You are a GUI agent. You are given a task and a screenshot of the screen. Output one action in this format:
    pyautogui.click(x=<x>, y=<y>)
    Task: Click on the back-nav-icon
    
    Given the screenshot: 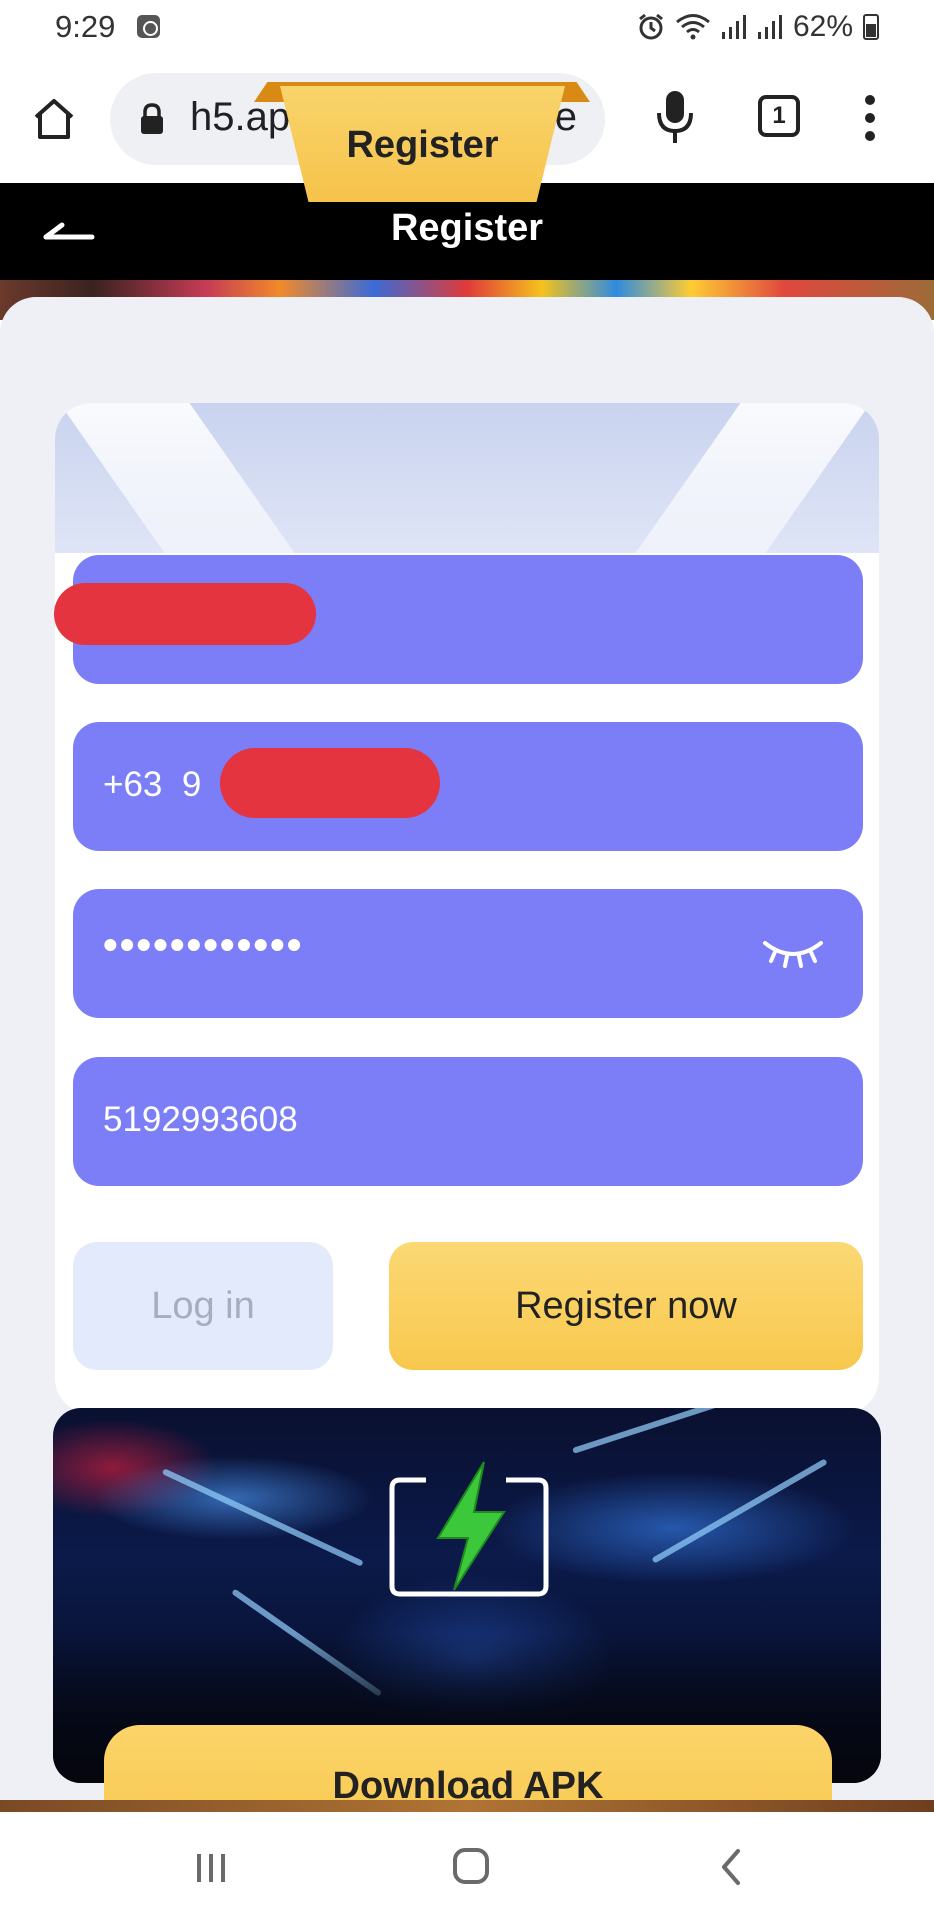 What is the action you would take?
    pyautogui.click(x=731, y=1867)
    